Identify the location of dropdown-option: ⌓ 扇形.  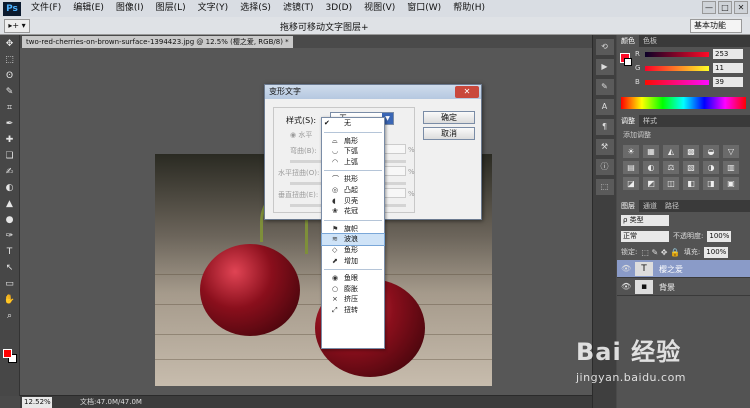
(353, 141).